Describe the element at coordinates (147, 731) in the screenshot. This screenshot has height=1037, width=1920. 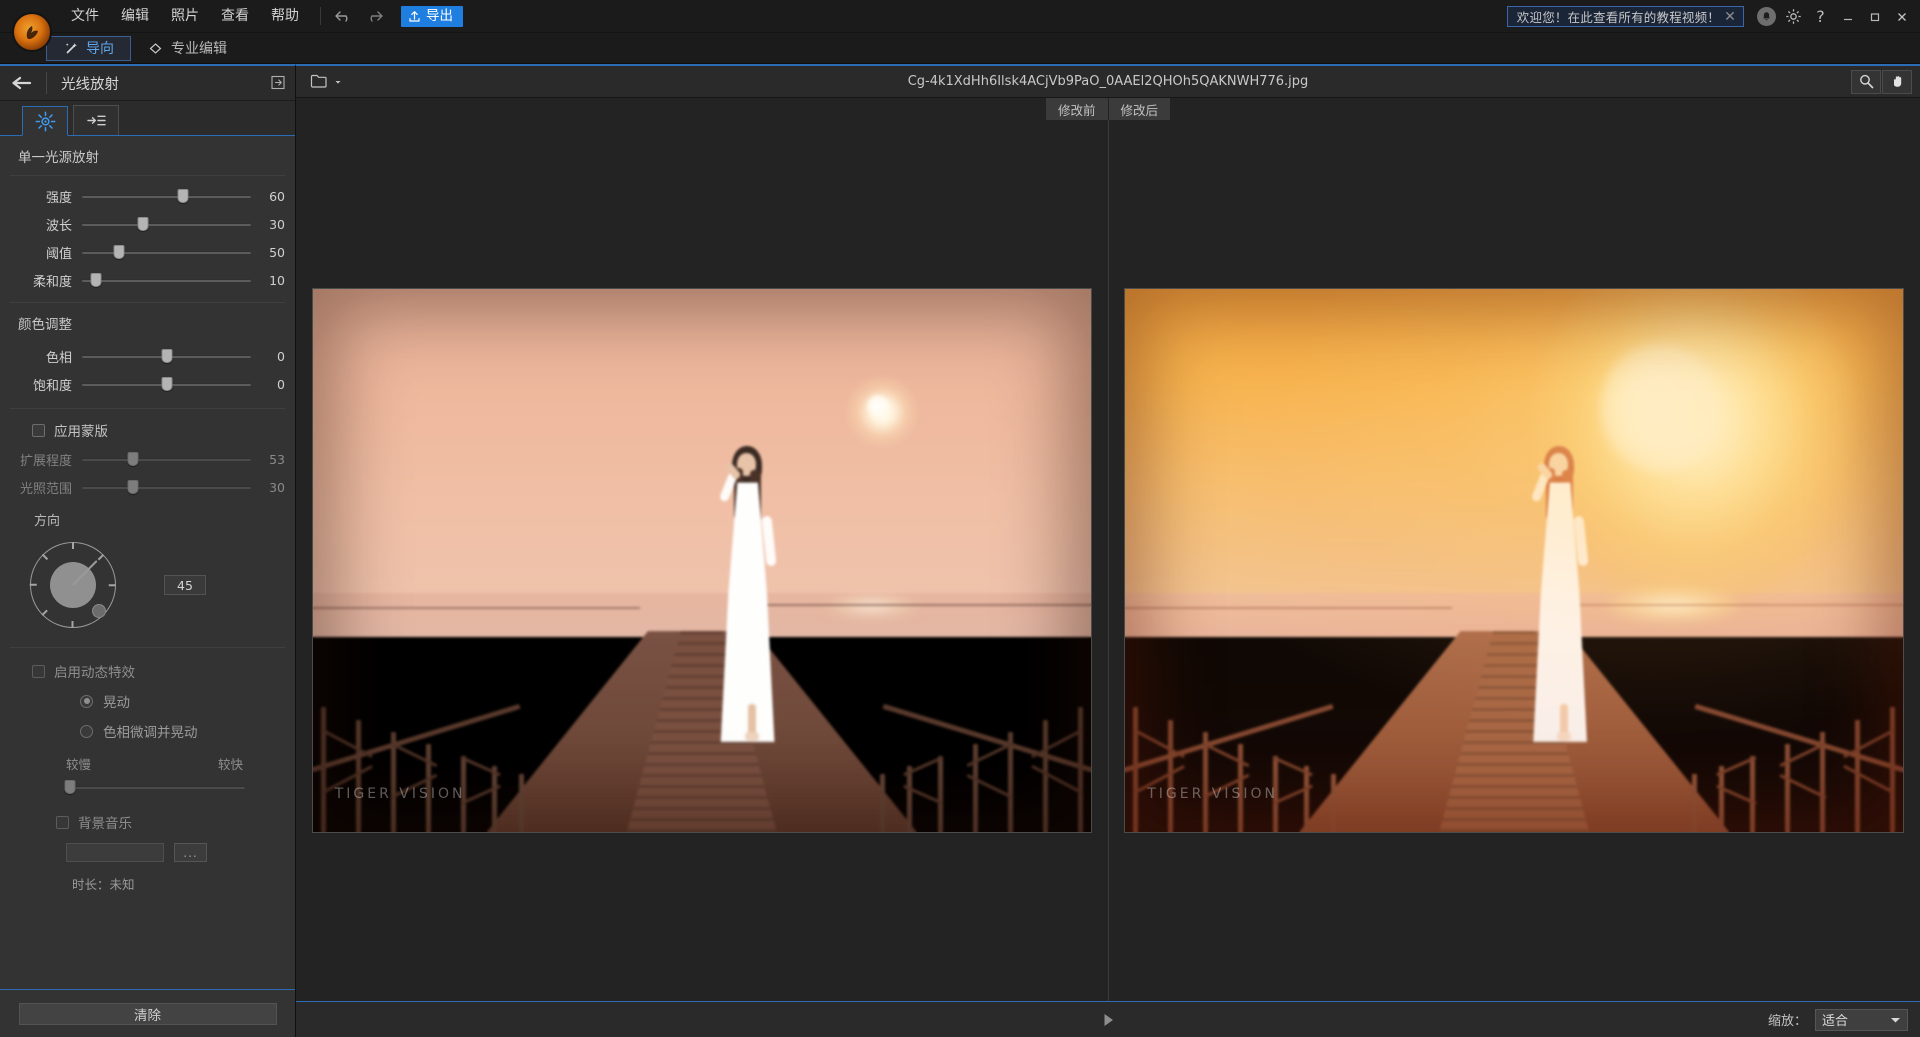
I see `radio-row-hue-shake: 色相微调并晃动` at that location.